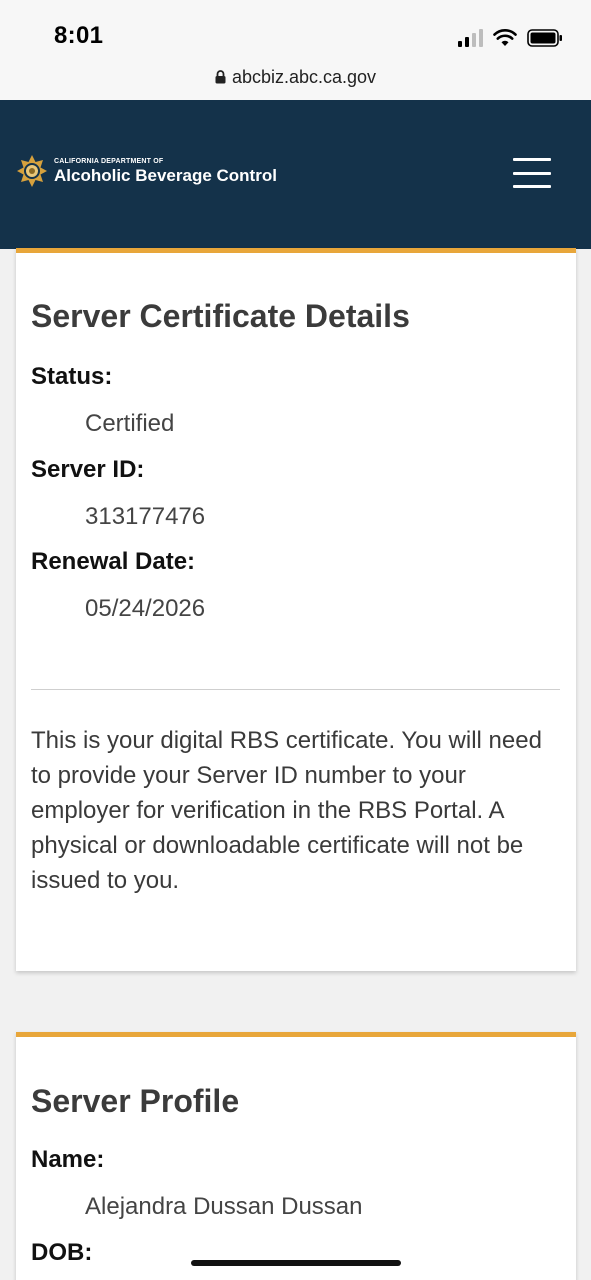 Image resolution: width=591 pixels, height=1280 pixels. I want to click on name-label: Name:, so click(68, 1159).